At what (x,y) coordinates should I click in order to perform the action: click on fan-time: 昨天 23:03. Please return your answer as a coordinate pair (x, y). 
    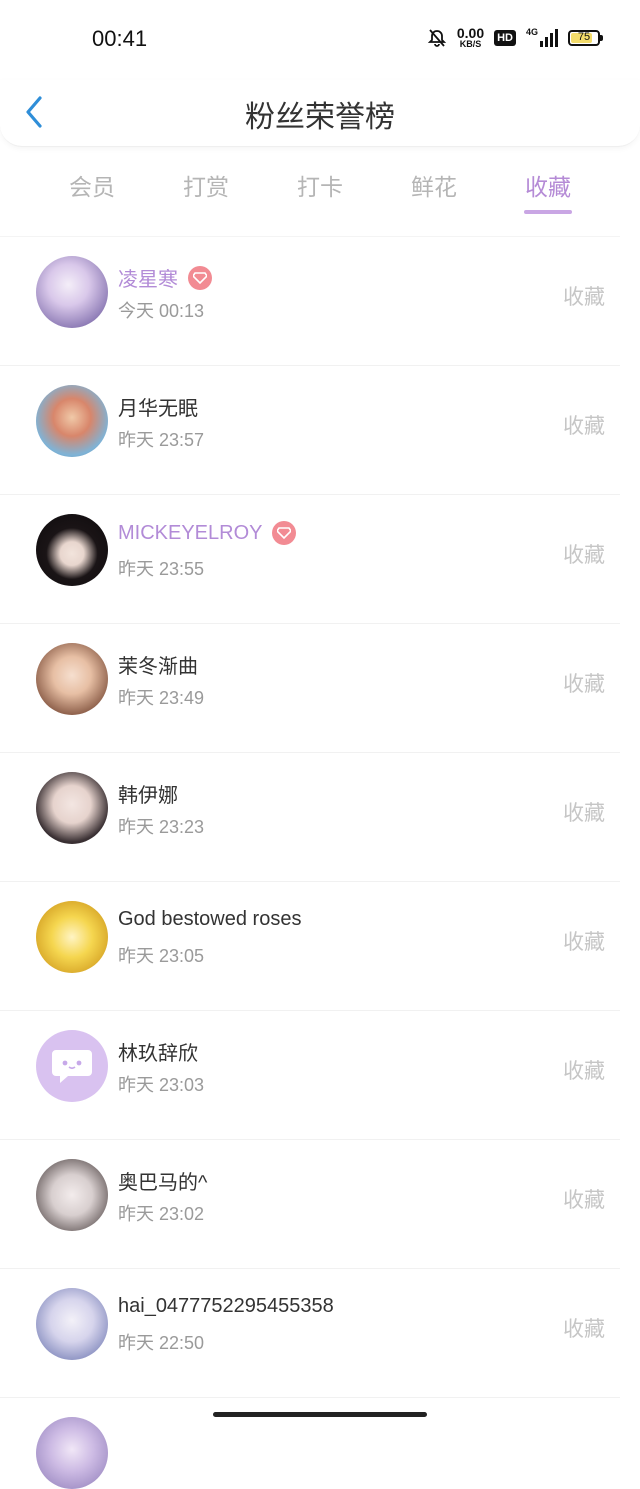
    Looking at the image, I should click on (161, 1085).